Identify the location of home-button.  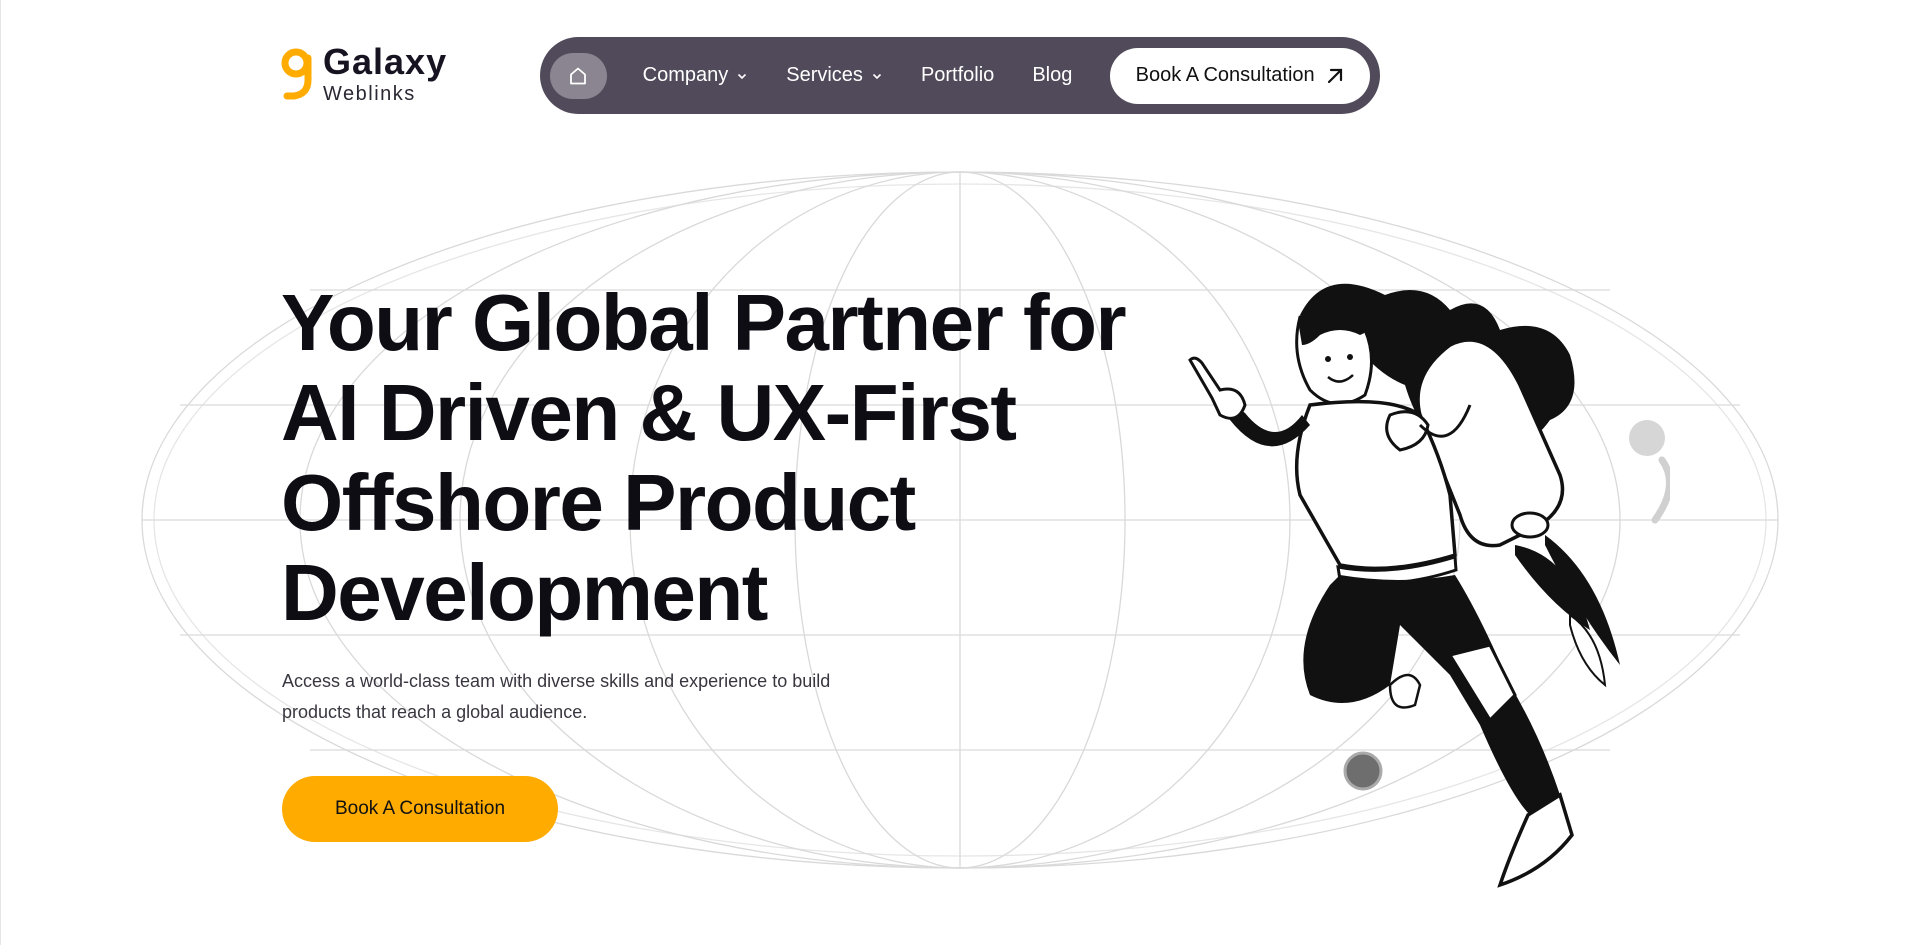
(578, 75).